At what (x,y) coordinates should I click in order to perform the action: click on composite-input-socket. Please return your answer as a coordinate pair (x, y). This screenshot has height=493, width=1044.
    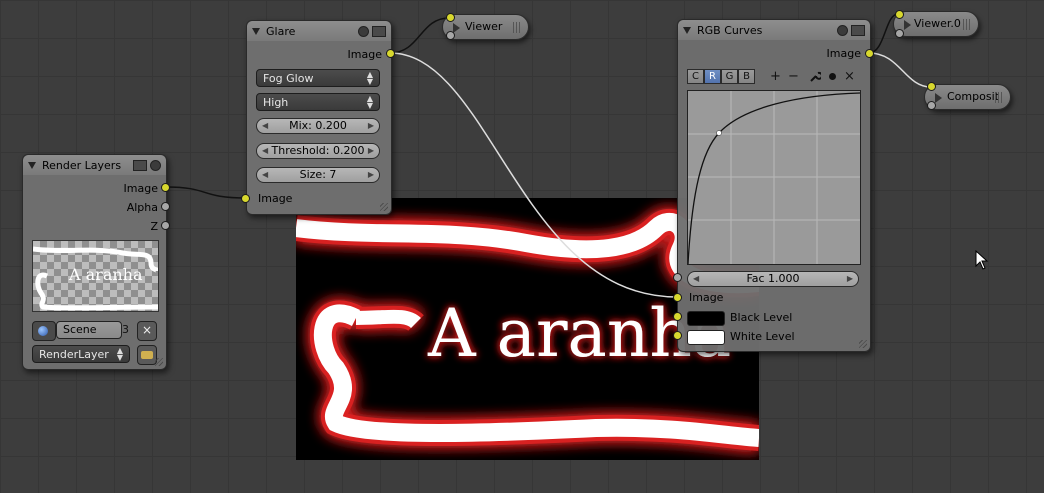
    Looking at the image, I should click on (931, 86).